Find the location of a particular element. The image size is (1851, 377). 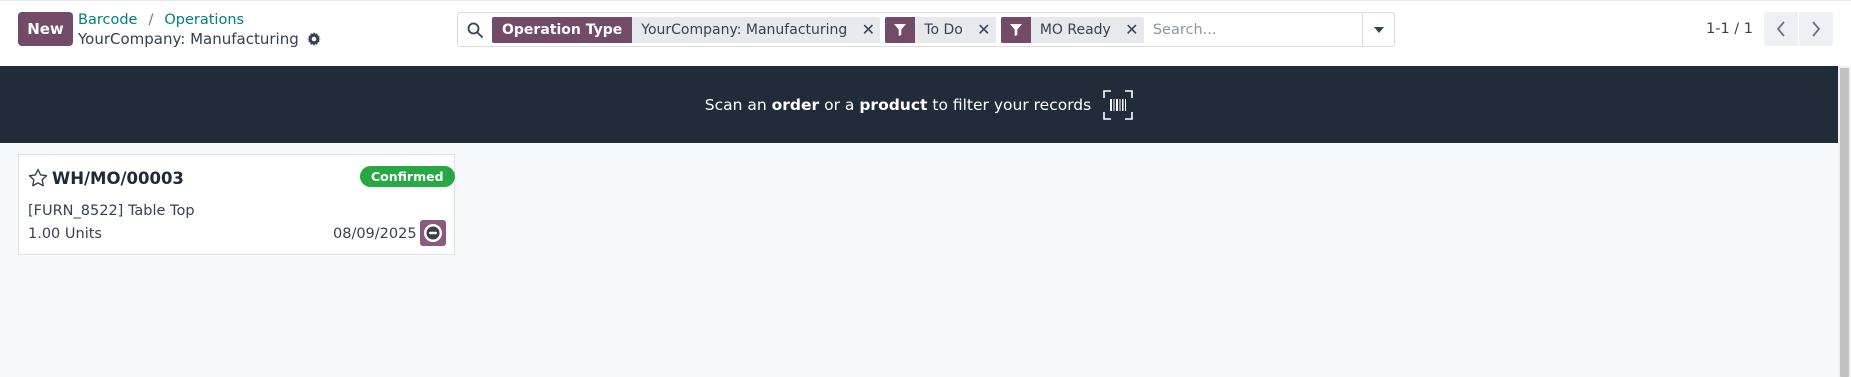

barcode-scan-icon is located at coordinates (1118, 104).